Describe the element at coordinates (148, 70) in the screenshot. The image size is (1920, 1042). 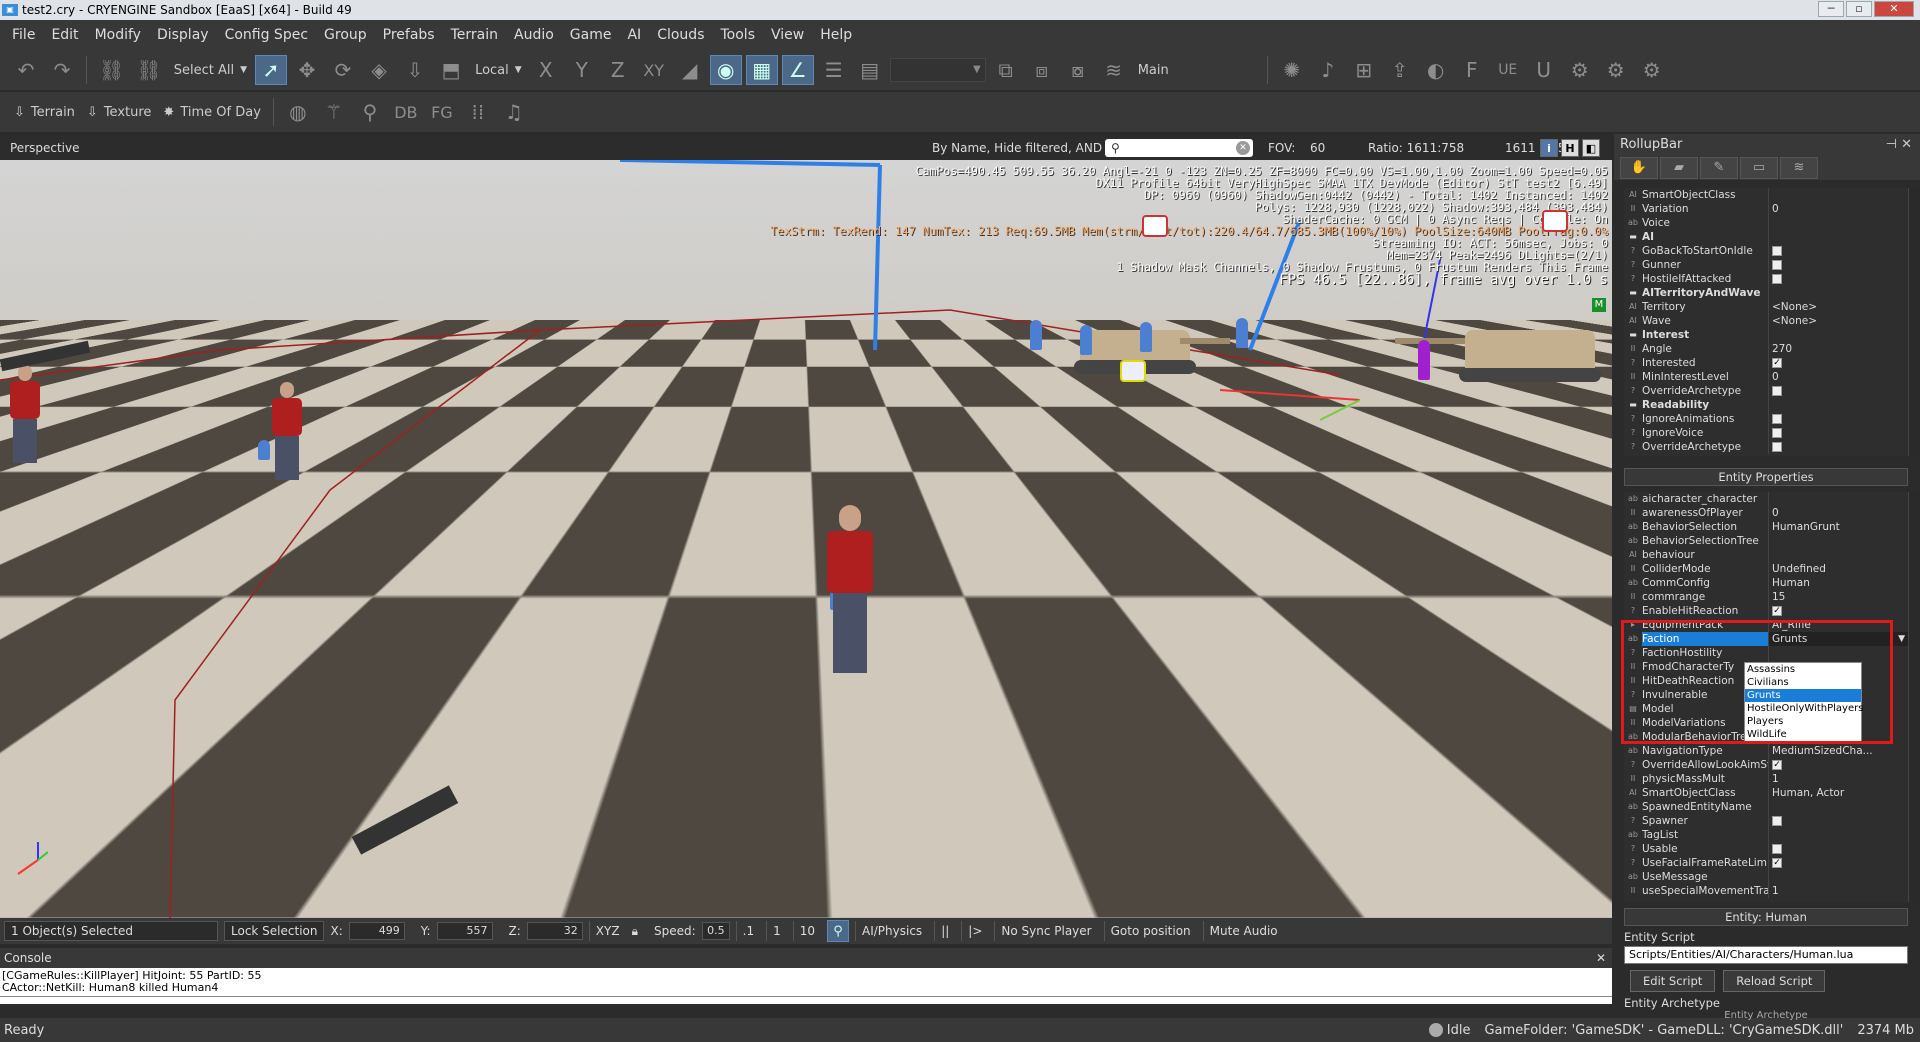
I see `unlink-icon: ⛓` at that location.